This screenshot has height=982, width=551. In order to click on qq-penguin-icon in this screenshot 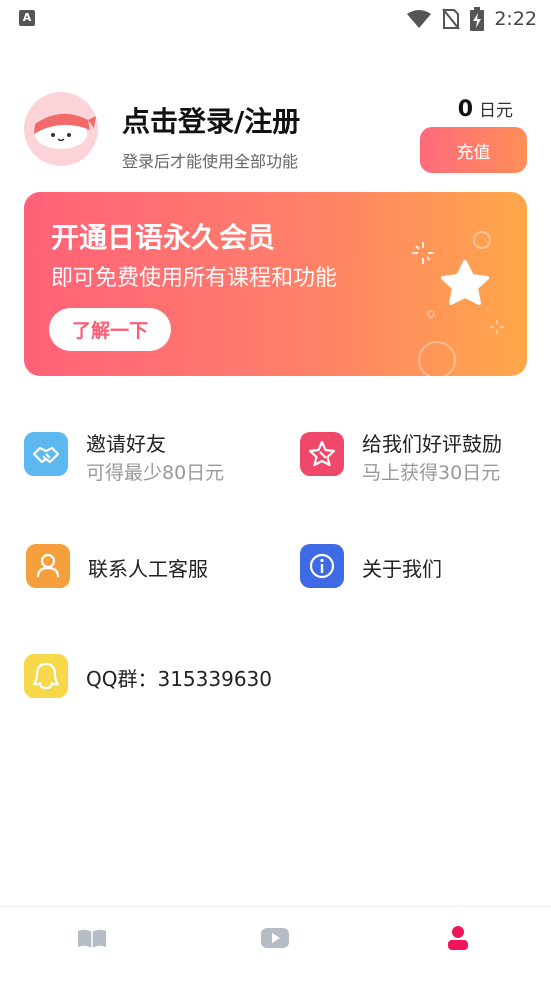, I will do `click(46, 676)`.